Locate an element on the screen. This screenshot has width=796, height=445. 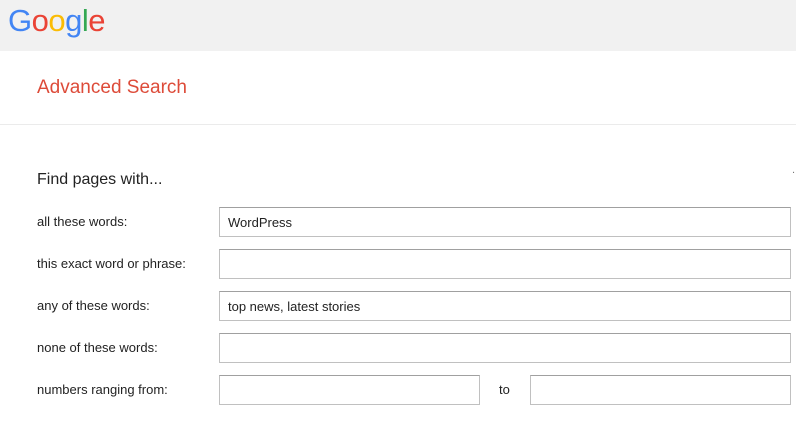
page-title: Advanced Search is located at coordinates (112, 87).